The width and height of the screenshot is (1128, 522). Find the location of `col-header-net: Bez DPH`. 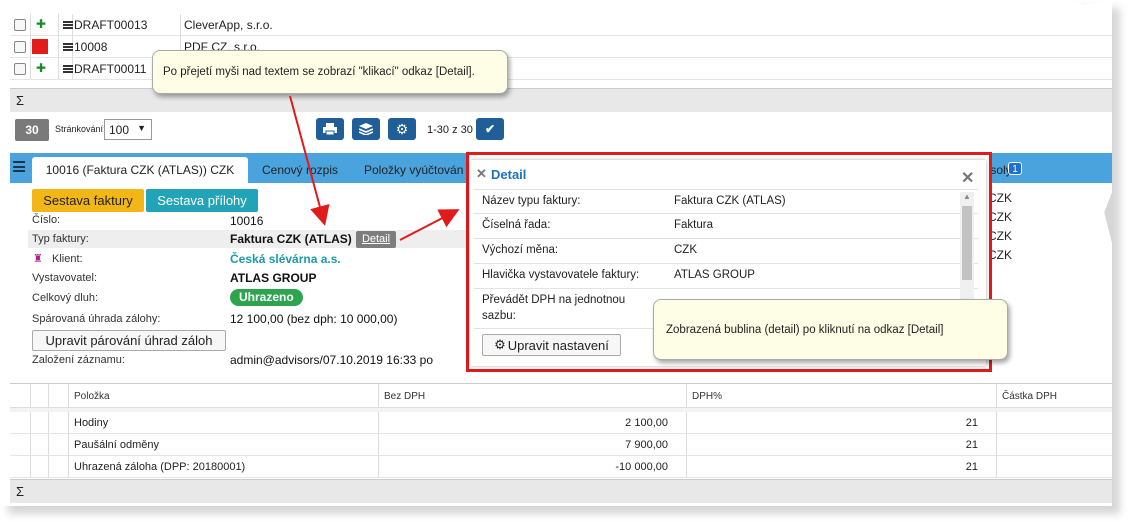

col-header-net: Bez DPH is located at coordinates (404, 396).